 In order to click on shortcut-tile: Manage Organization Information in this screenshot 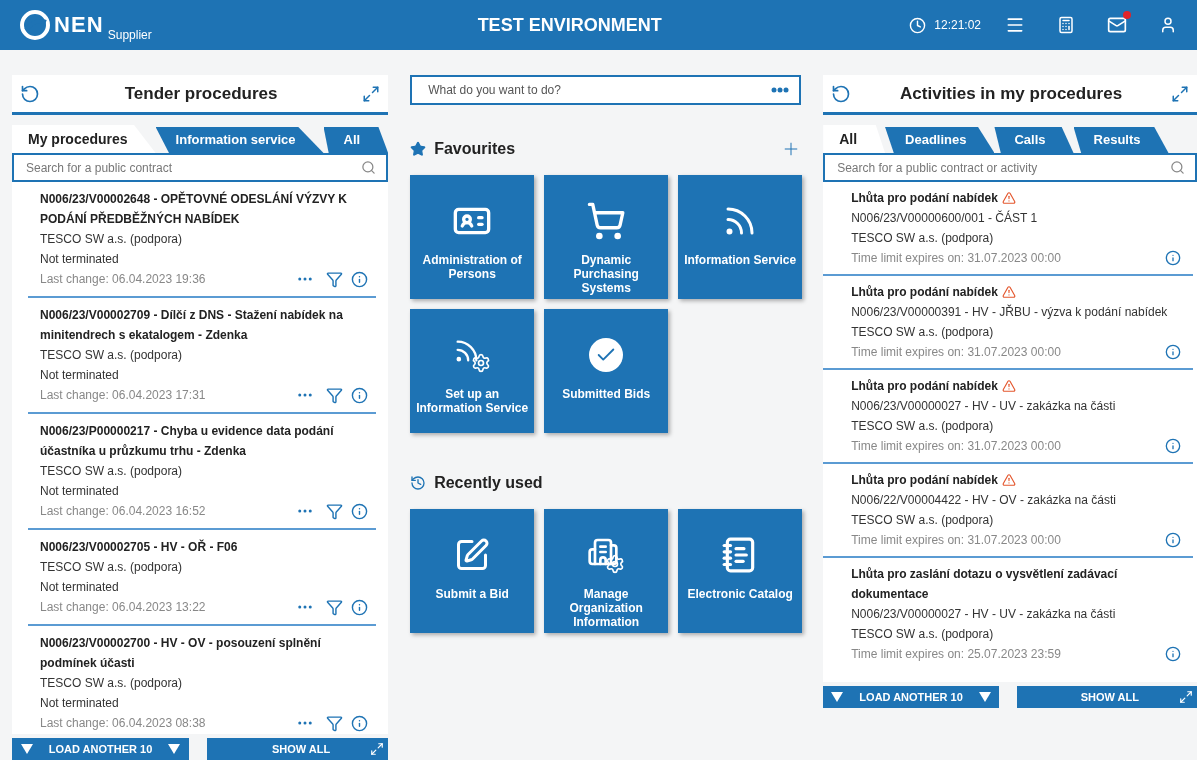, I will do `click(606, 571)`.